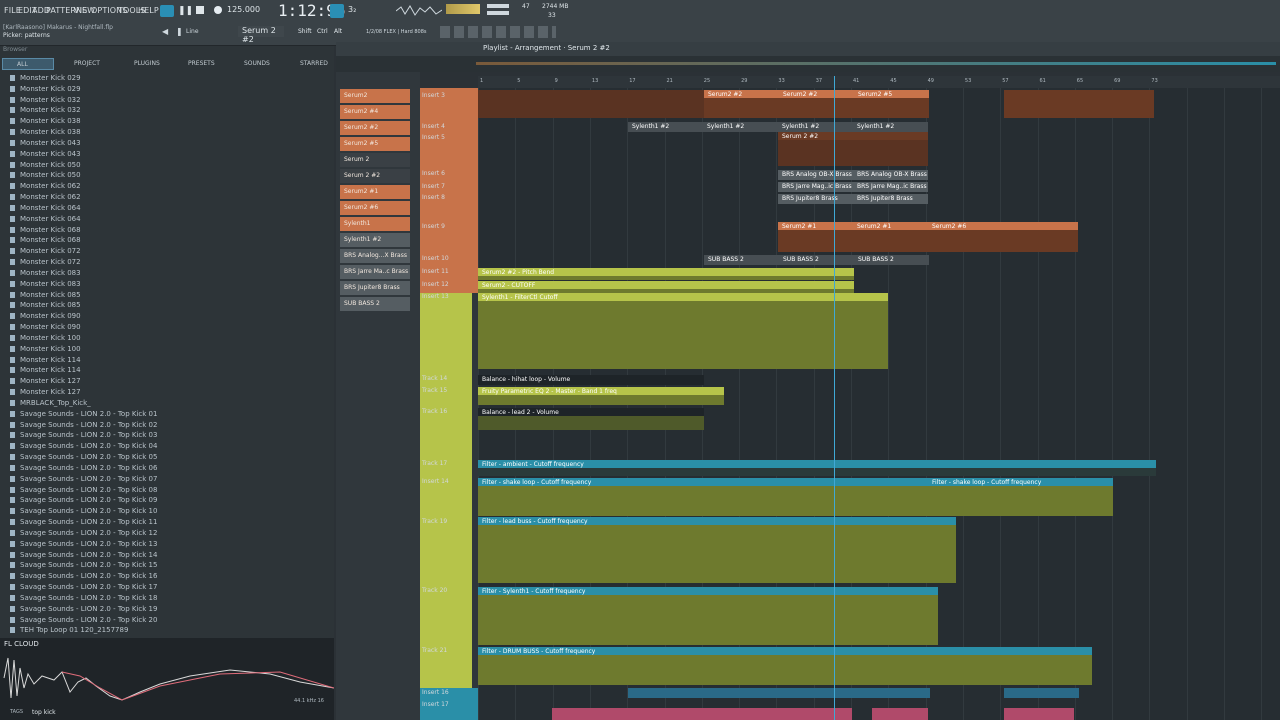 Image resolution: width=1280 pixels, height=720 pixels. I want to click on automation-clip: Filter - lead buss - Cutoff frequency, so click(717, 550).